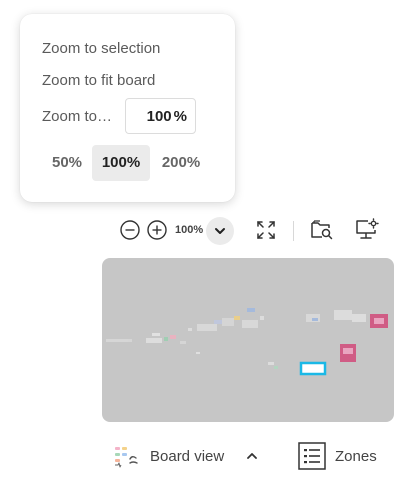 This screenshot has width=409, height=483. Describe the element at coordinates (181, 163) in the screenshot. I see `zoom-preset-200: 200%` at that location.